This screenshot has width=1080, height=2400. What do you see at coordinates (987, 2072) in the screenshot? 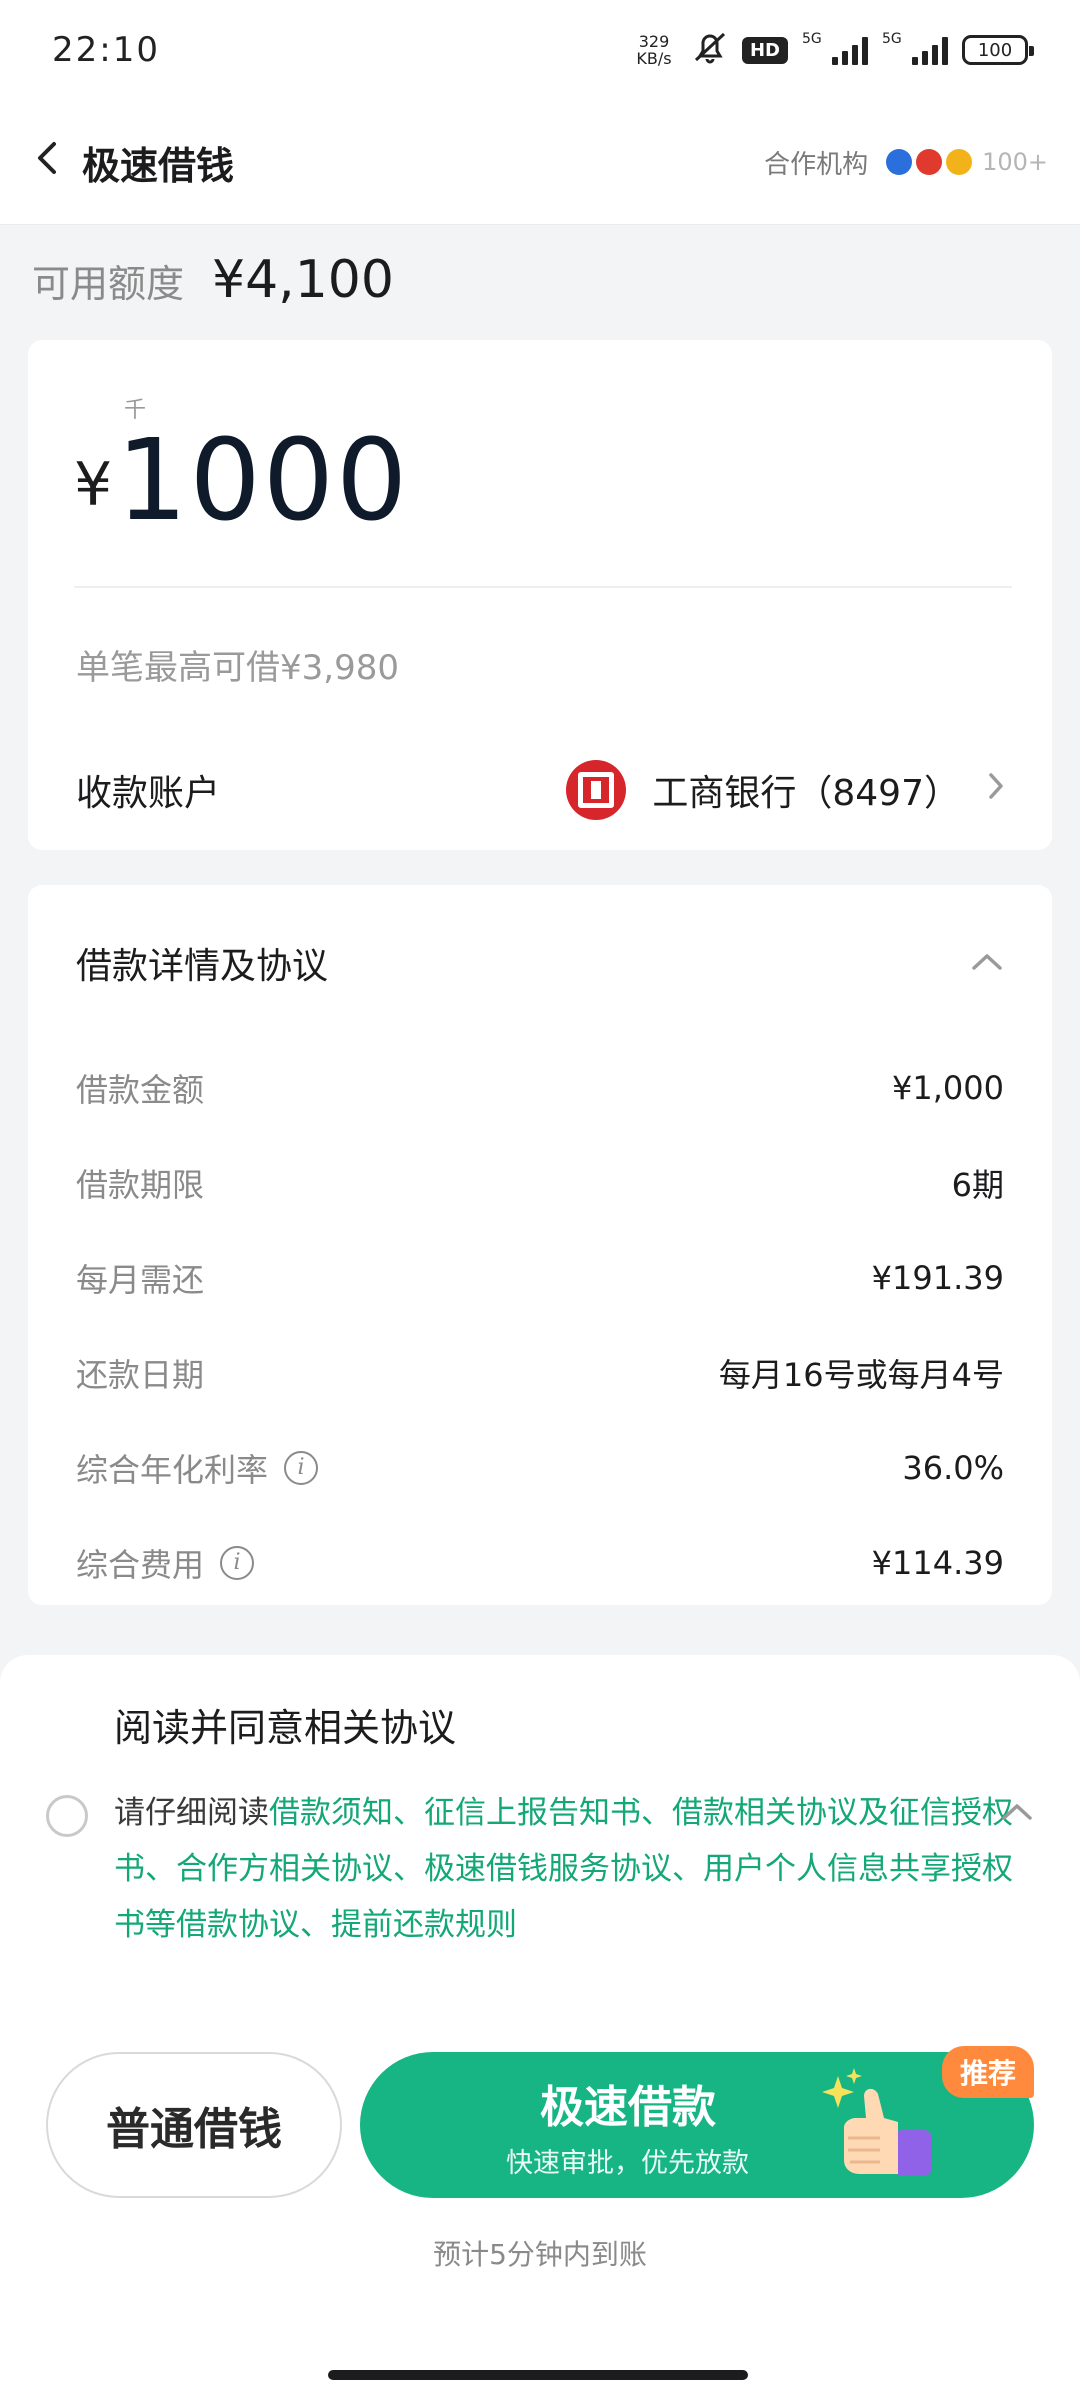
I see `recommend-badge: 推荐` at bounding box center [987, 2072].